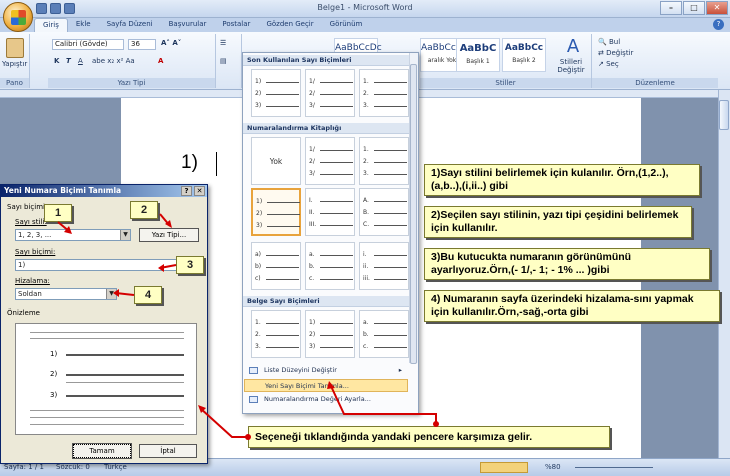 This screenshot has height=476, width=730. Describe the element at coordinates (223, 422) in the screenshot. I see `arrow-dialog` at that location.